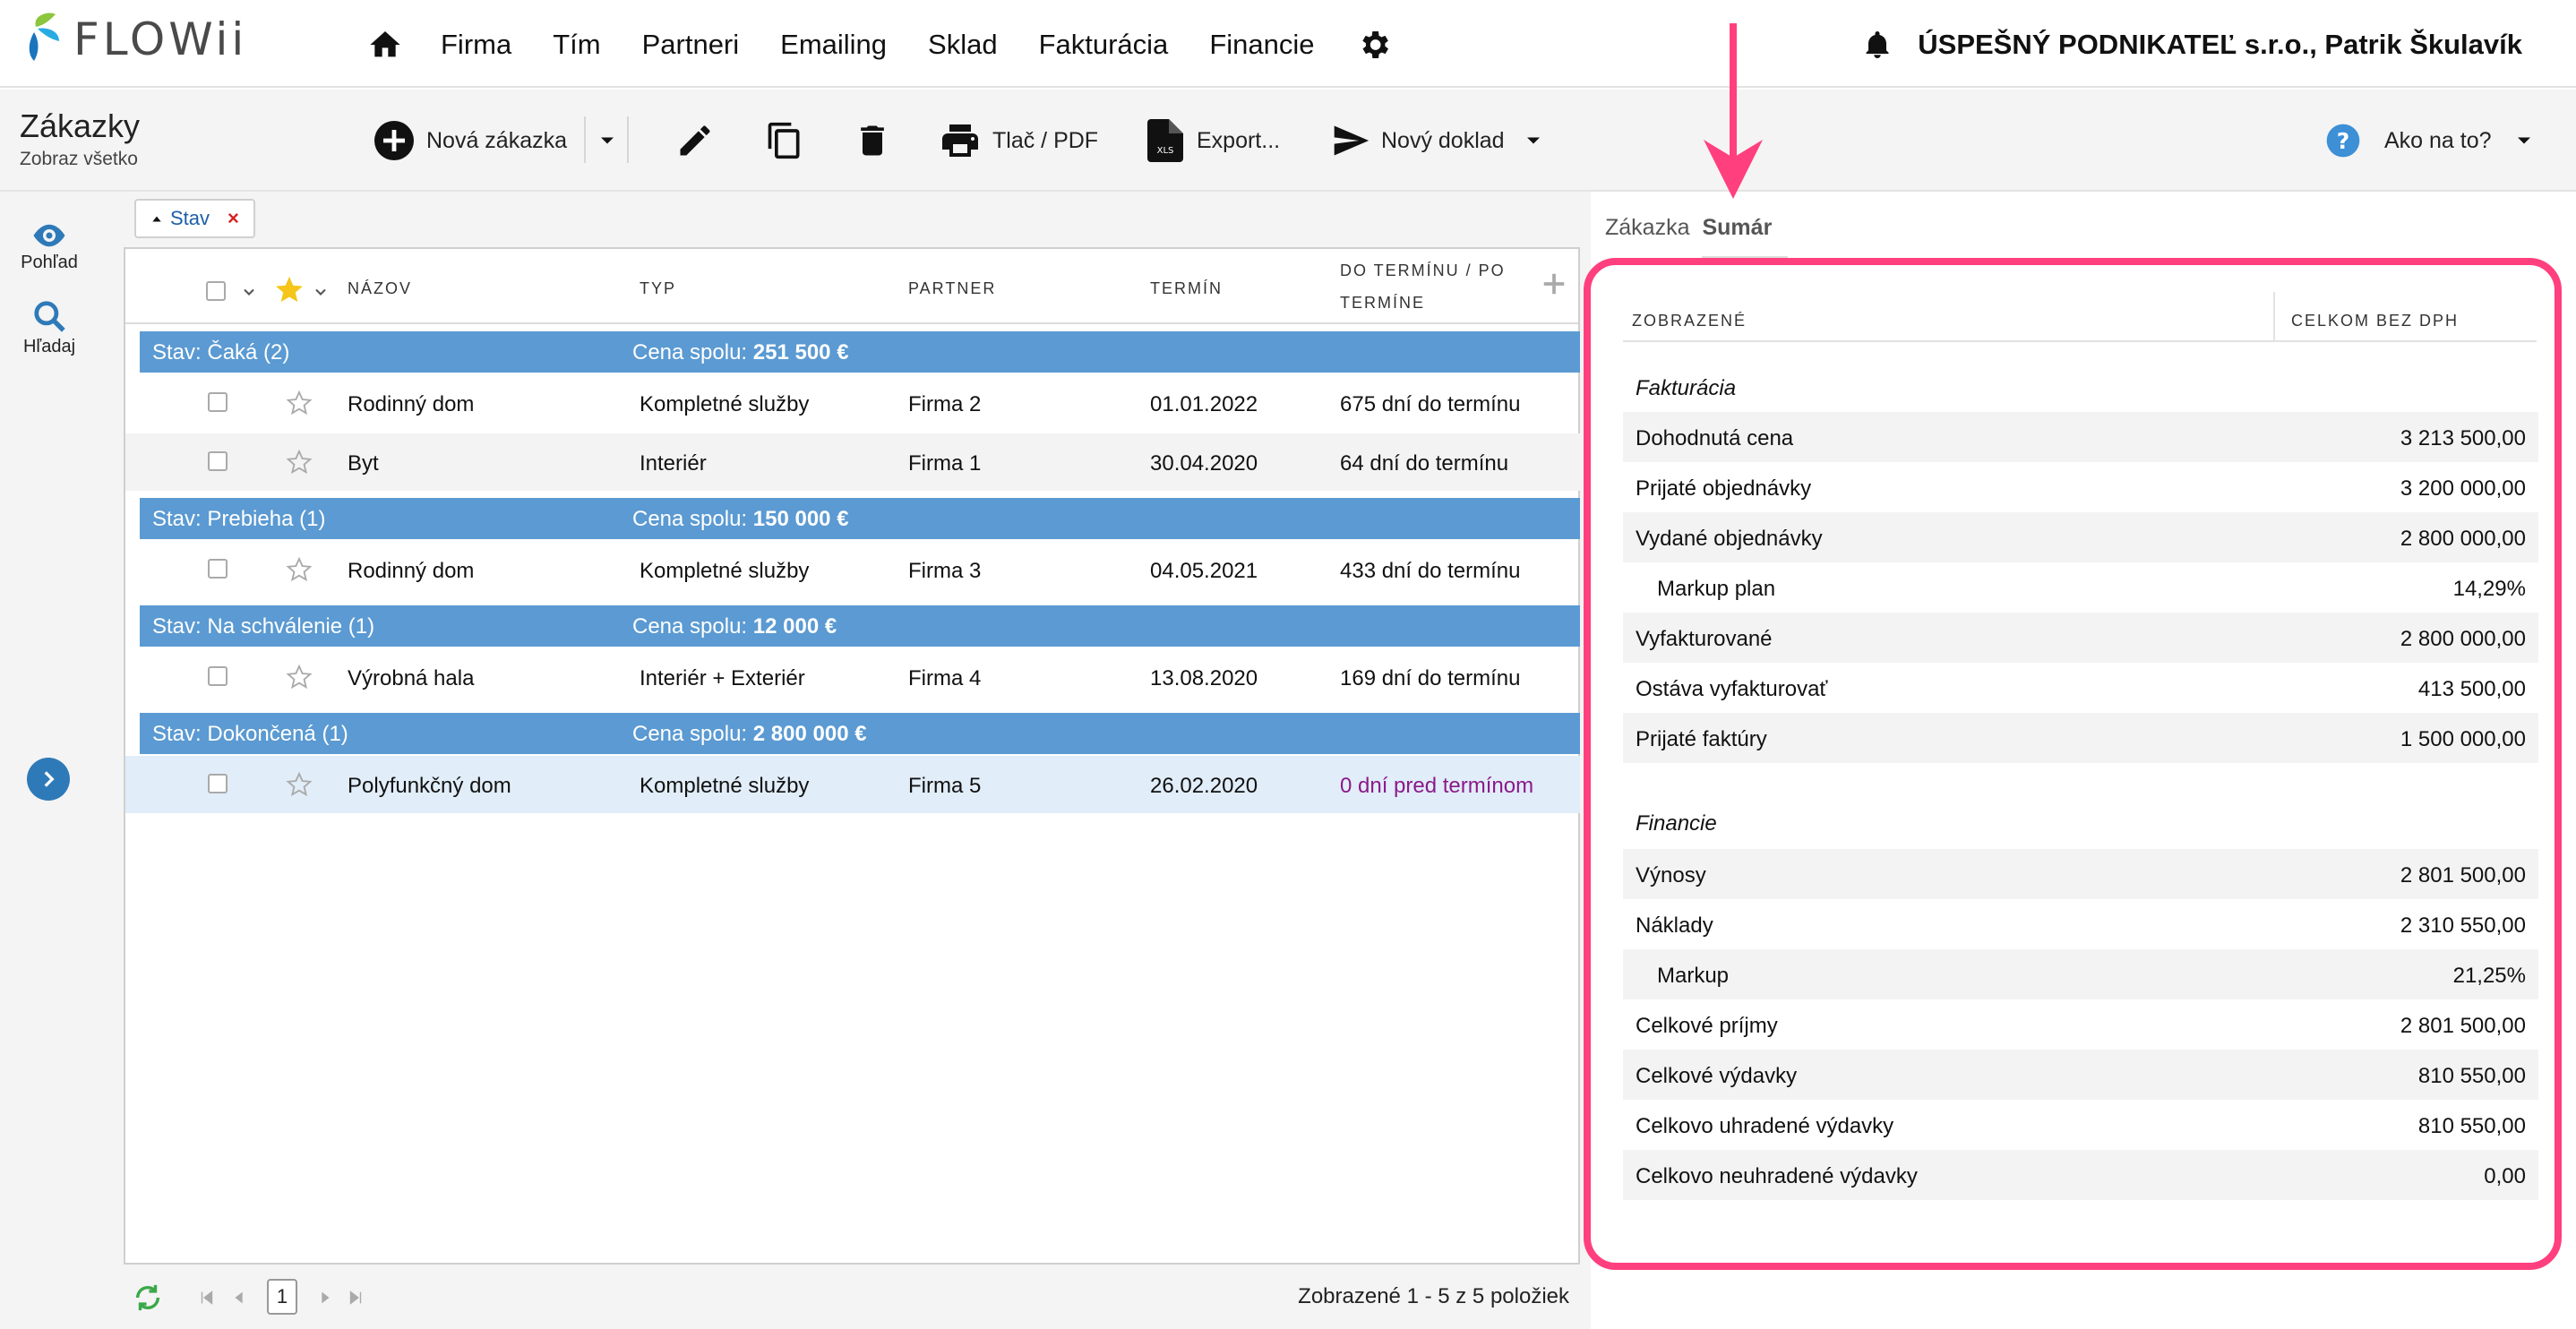 The width and height of the screenshot is (2576, 1329). Describe the element at coordinates (363, 464) in the screenshot. I see `cell-name: Byt` at that location.